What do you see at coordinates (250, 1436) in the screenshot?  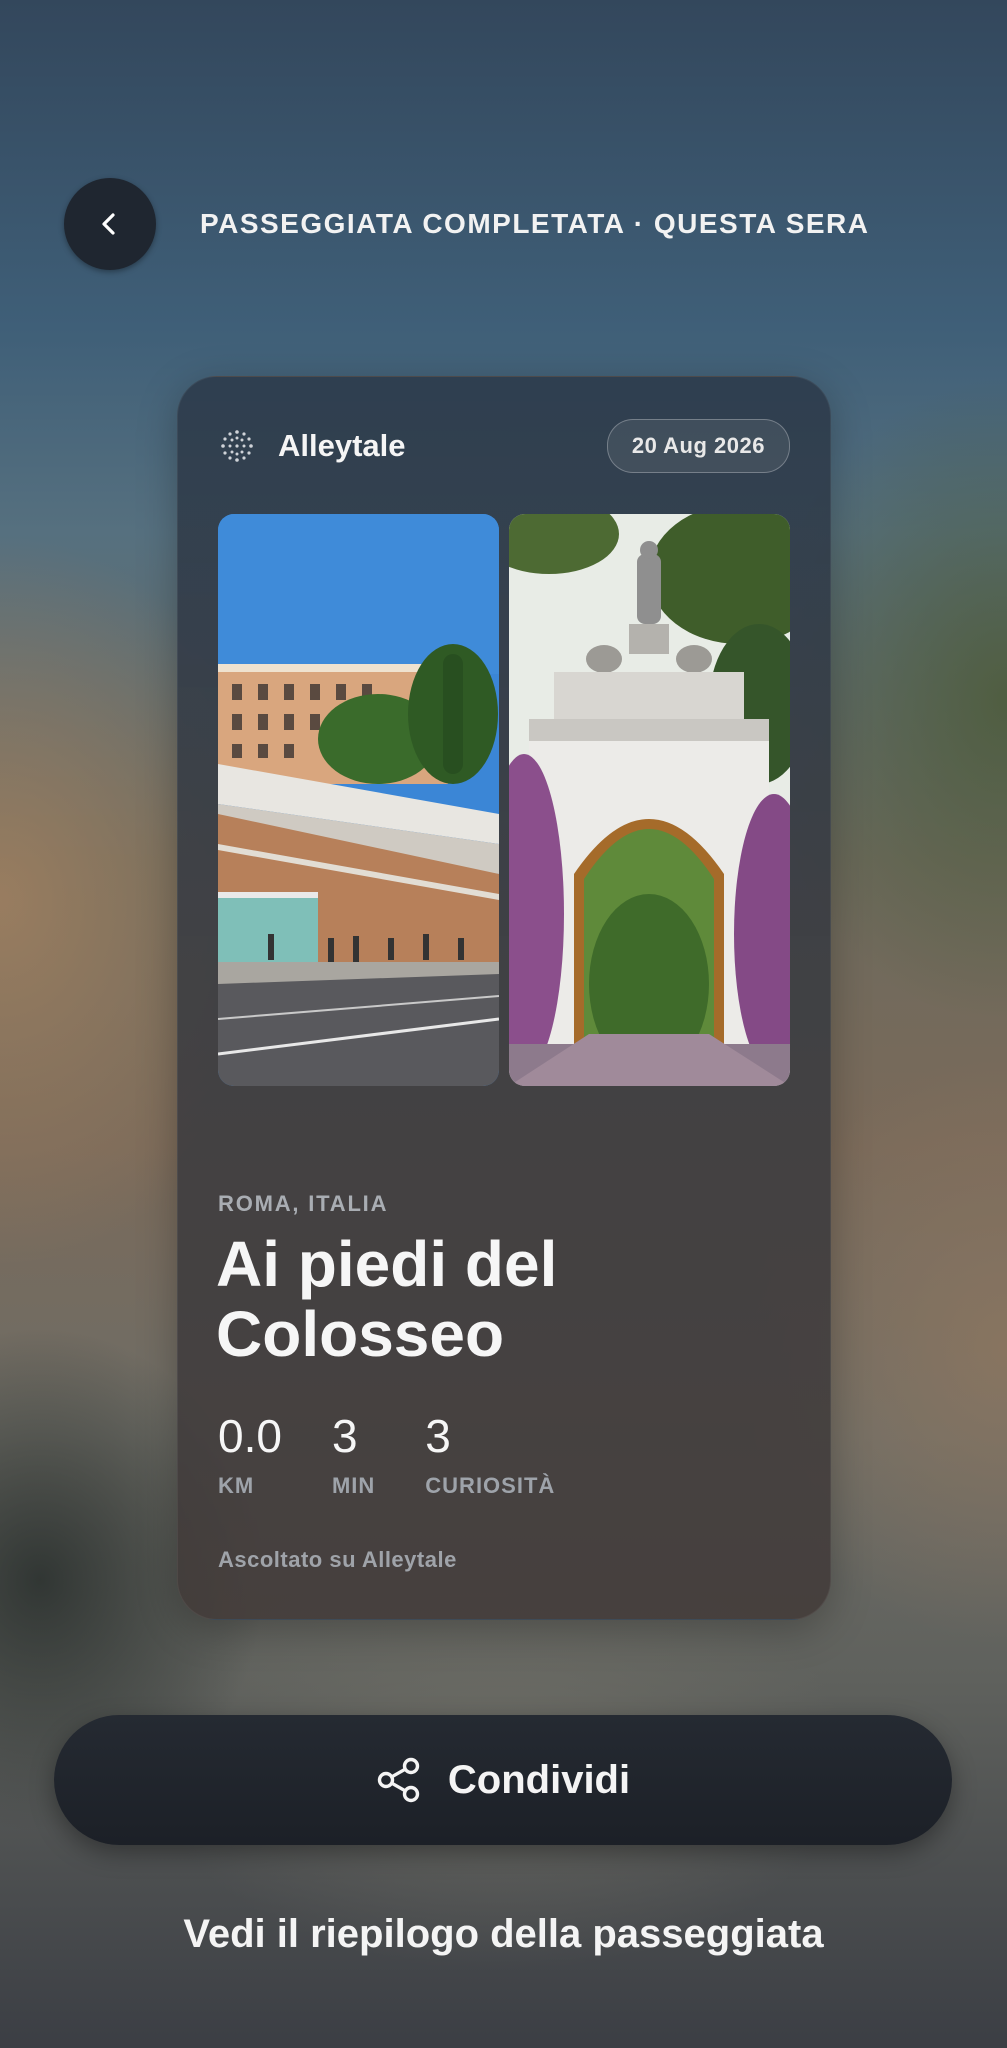 I see `stat-value: 0.0` at bounding box center [250, 1436].